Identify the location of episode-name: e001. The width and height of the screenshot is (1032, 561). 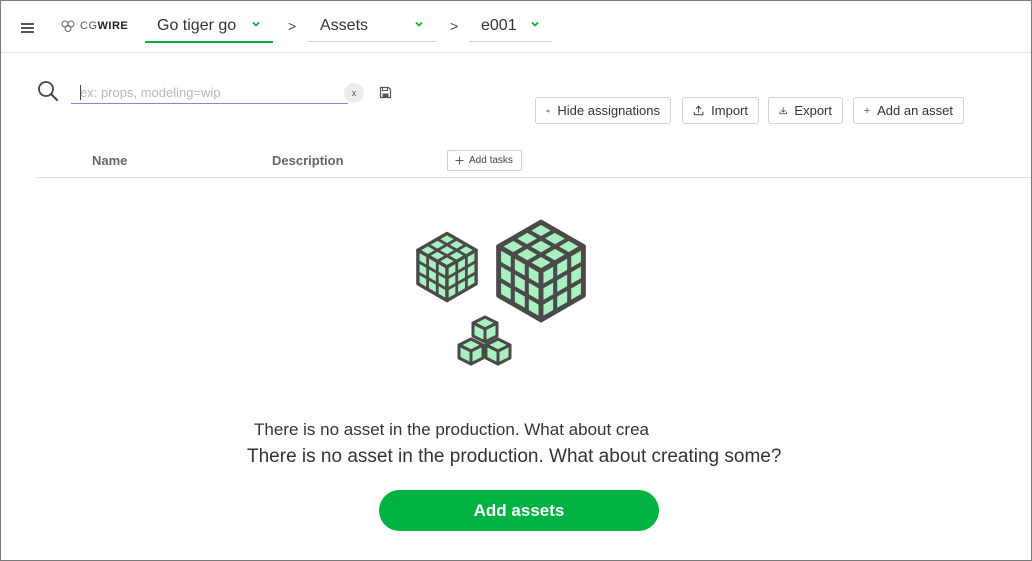
(499, 25).